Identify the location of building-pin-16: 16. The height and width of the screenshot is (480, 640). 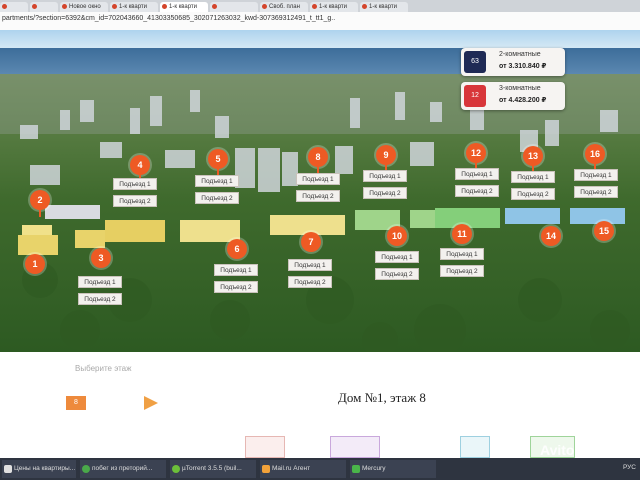
(595, 157).